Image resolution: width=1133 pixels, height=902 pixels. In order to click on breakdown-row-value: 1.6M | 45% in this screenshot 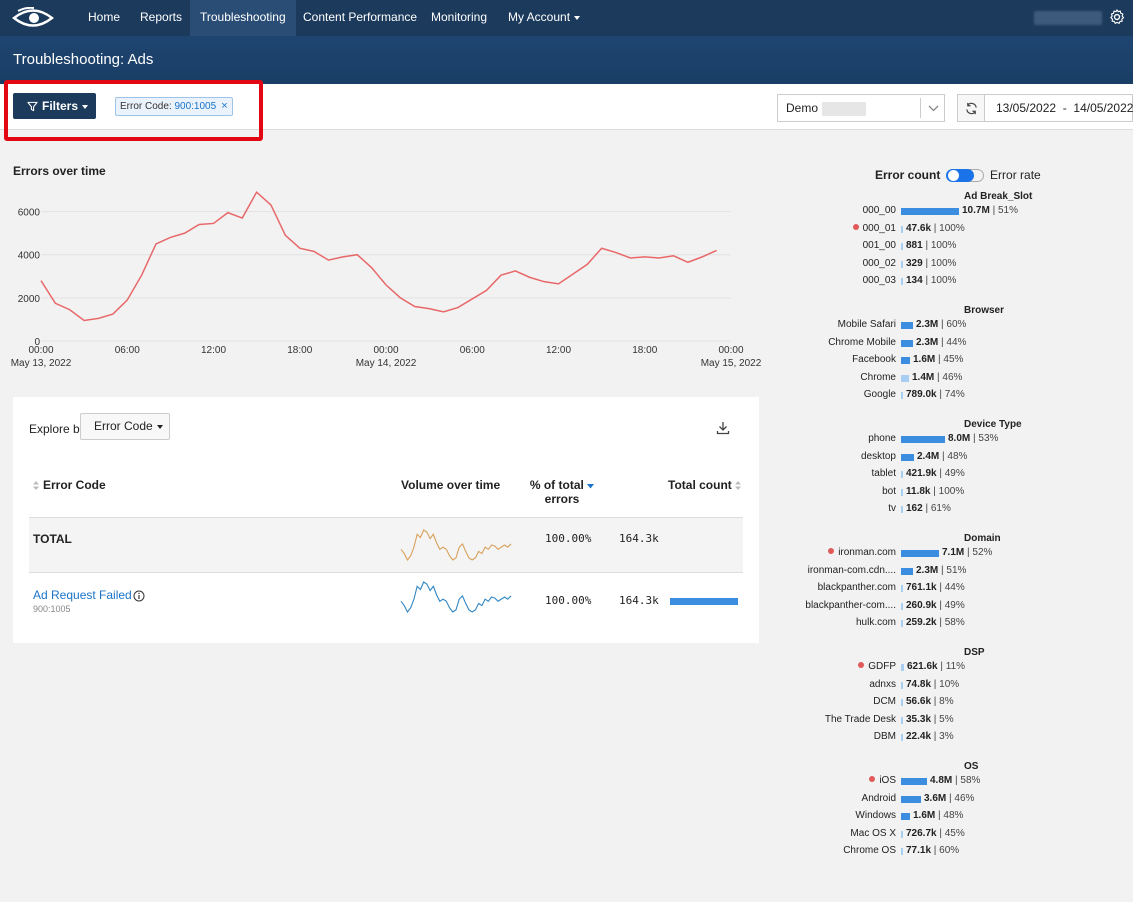, I will do `click(938, 359)`.